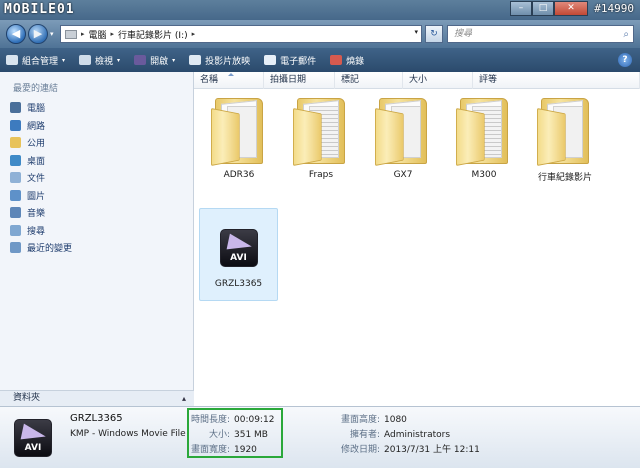 This screenshot has width=640, height=468. I want to click on nav-item-2: 公用, so click(100, 143).